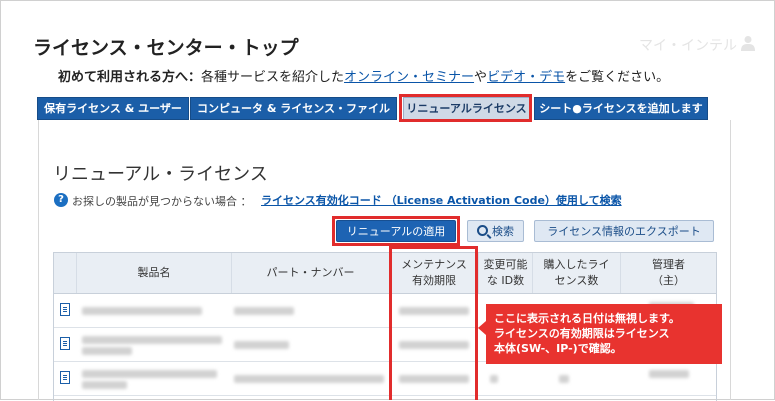  I want to click on header-purchased-licenses: 購入したライ センス数, so click(576, 273).